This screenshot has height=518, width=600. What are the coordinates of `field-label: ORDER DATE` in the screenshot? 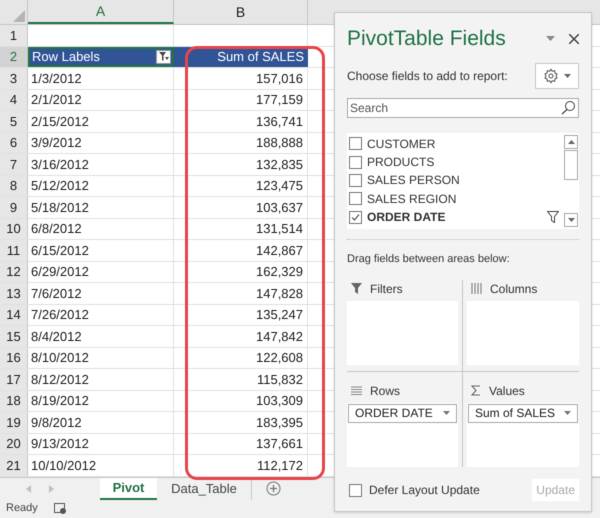 It's located at (406, 217).